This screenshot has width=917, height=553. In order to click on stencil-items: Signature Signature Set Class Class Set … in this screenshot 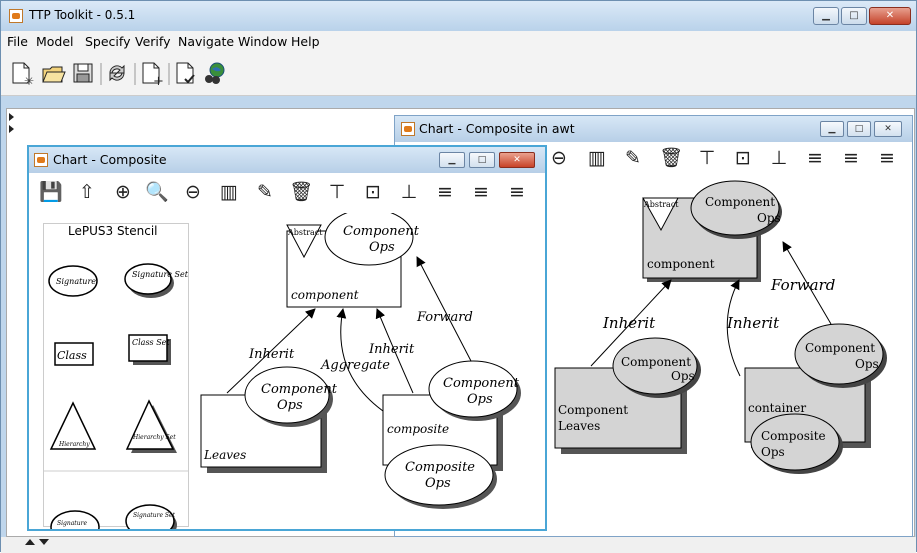, I will do `click(116, 396)`.